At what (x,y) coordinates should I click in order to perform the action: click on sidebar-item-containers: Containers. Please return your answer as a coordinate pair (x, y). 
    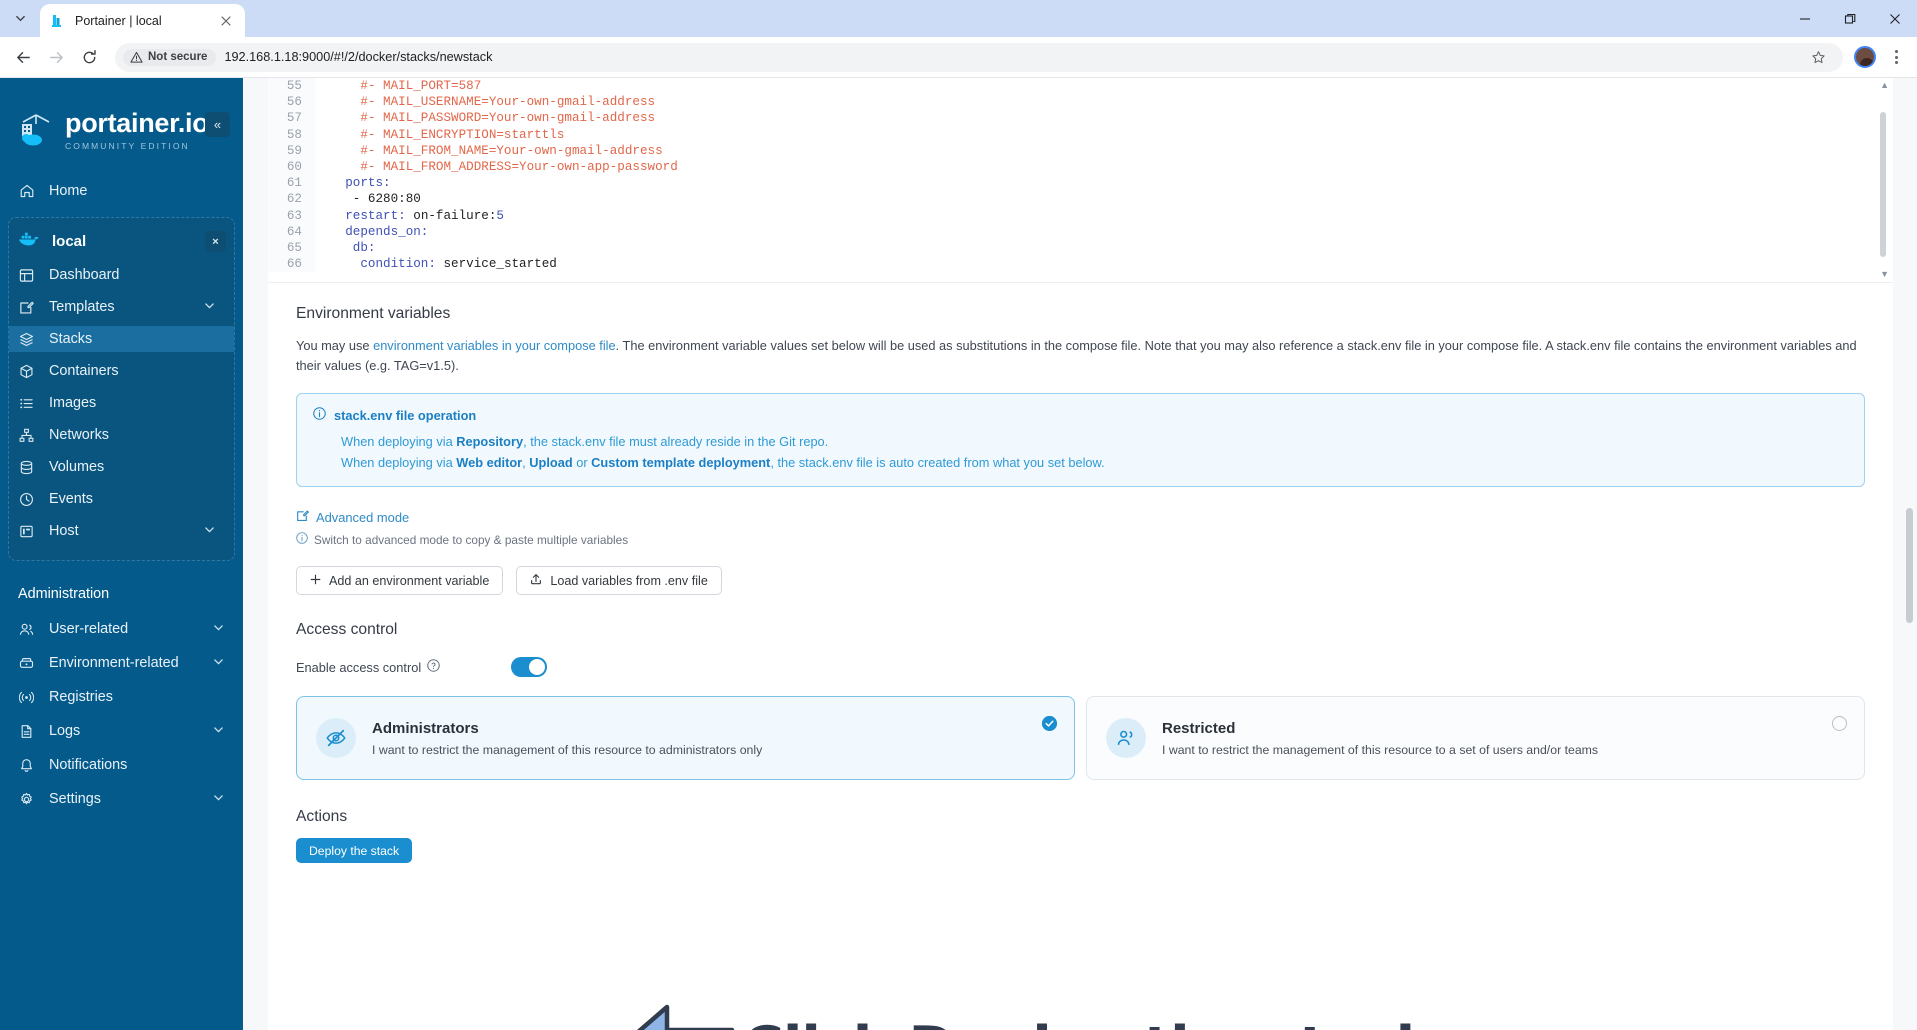
    Looking at the image, I should click on (121, 371).